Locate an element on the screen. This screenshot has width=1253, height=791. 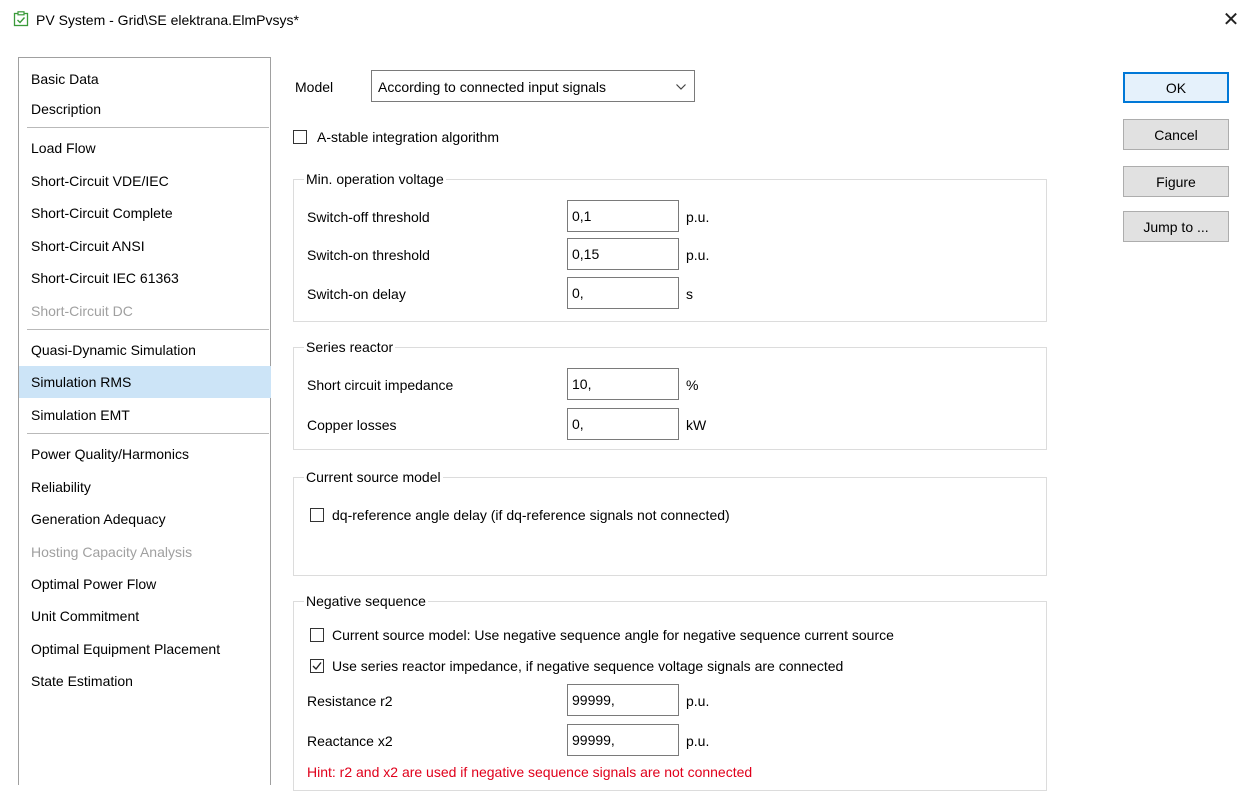
sidebar-item-quasi-dynamic-simulation: Quasi-Dynamic Simulation is located at coordinates (145, 350).